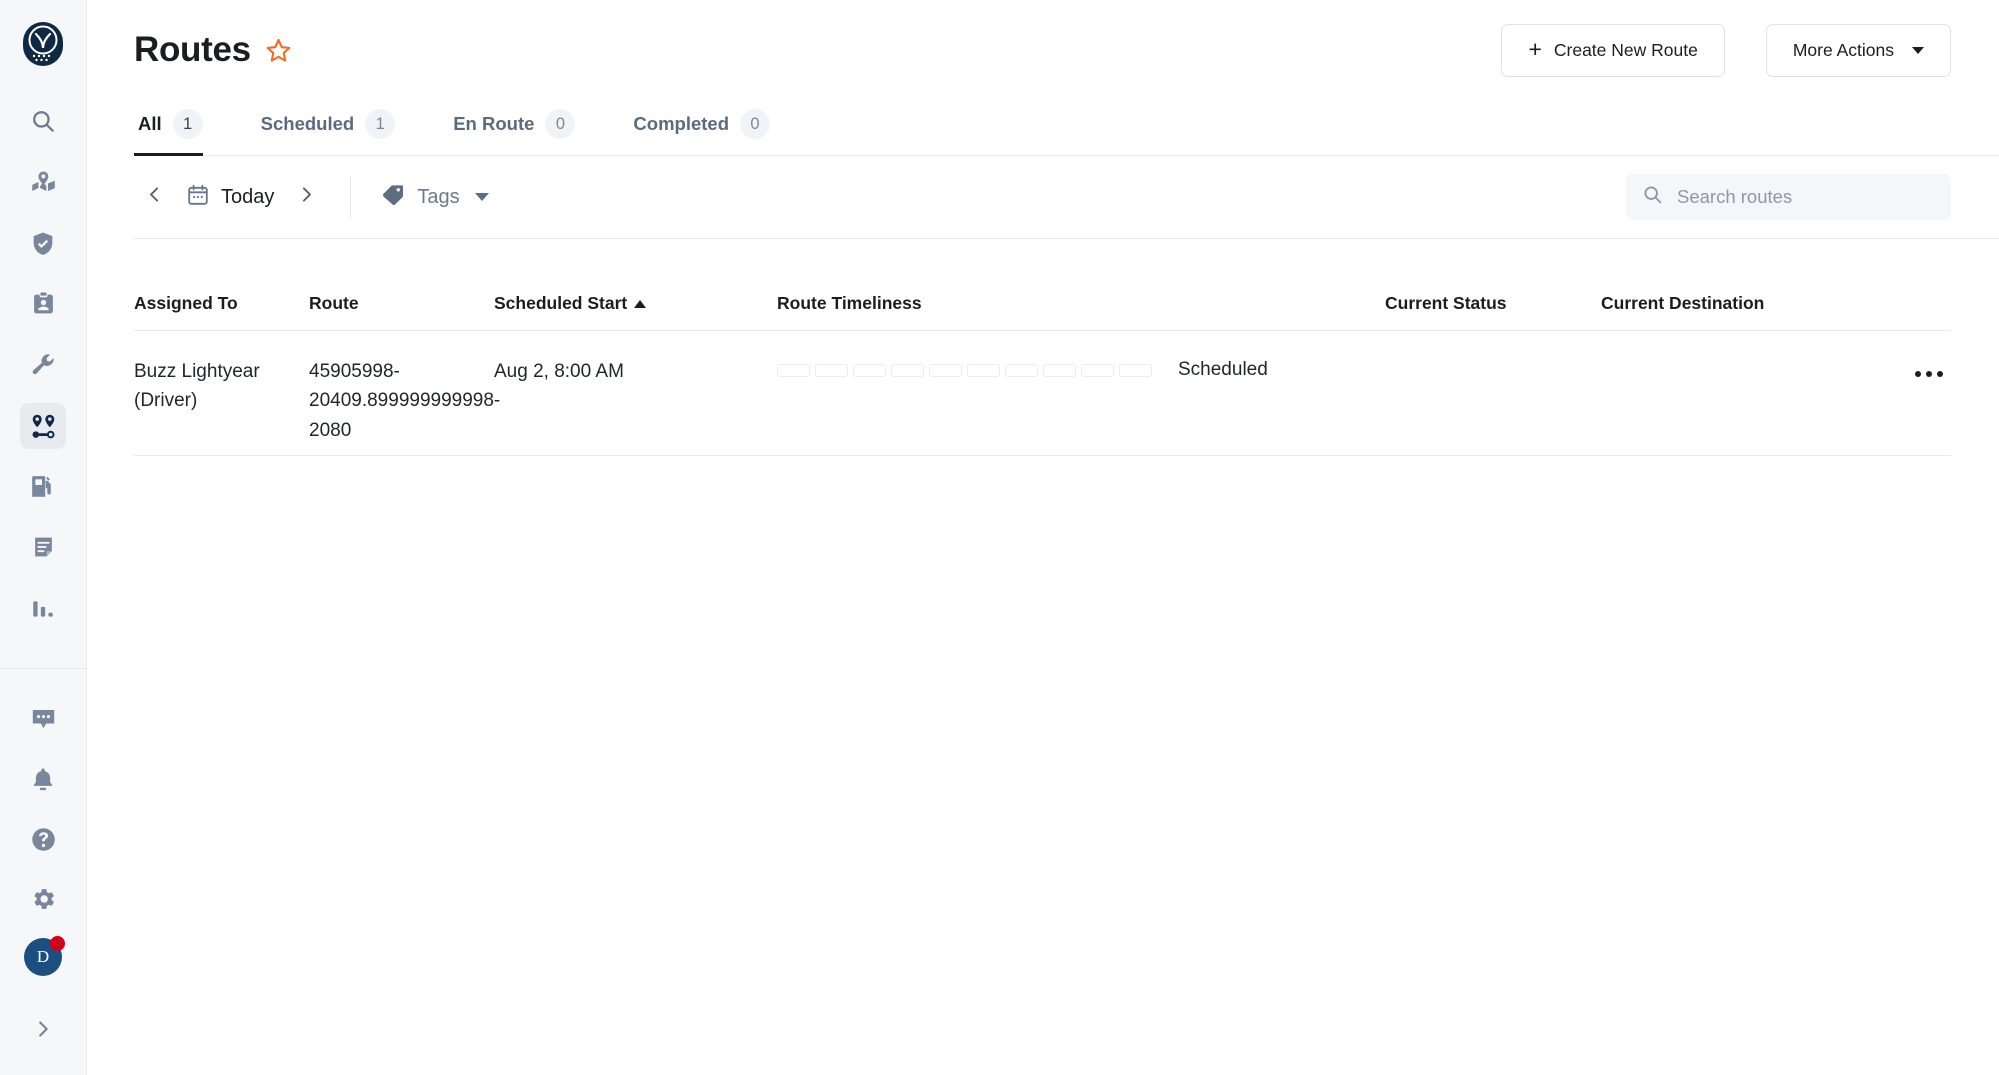 This screenshot has height=1075, width=1999. I want to click on sidebar-expand-button, so click(43, 1031).